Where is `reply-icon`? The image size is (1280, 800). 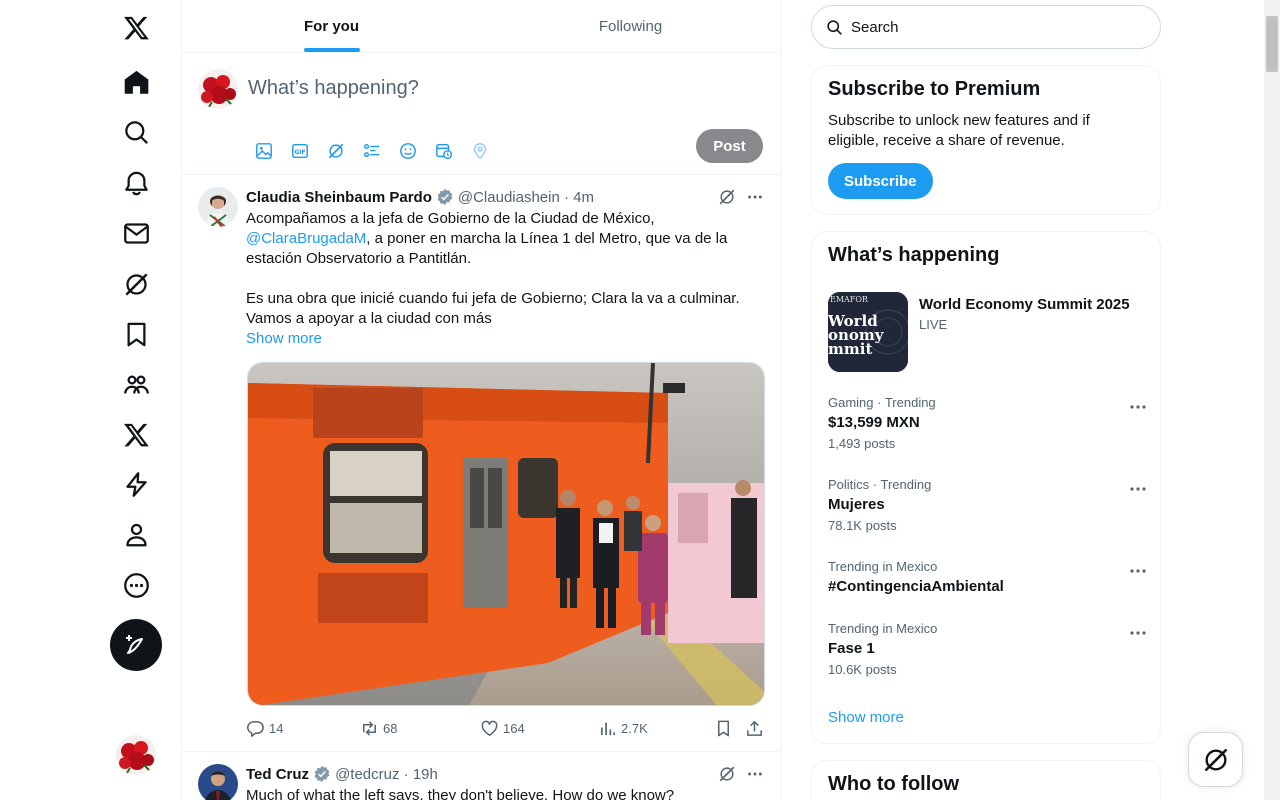
reply-icon is located at coordinates (255, 729).